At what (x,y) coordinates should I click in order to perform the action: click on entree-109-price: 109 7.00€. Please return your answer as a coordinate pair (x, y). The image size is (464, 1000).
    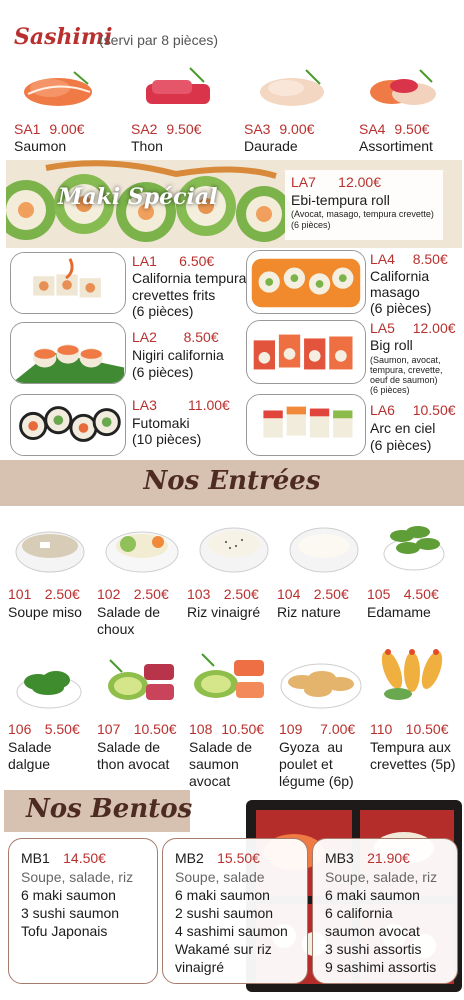
    Looking at the image, I should click on (317, 729).